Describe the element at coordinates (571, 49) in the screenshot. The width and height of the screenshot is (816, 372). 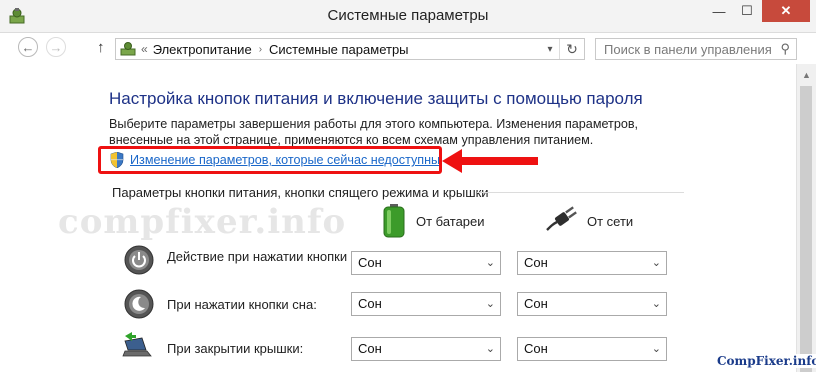
I see `refresh-button: ↻` at that location.